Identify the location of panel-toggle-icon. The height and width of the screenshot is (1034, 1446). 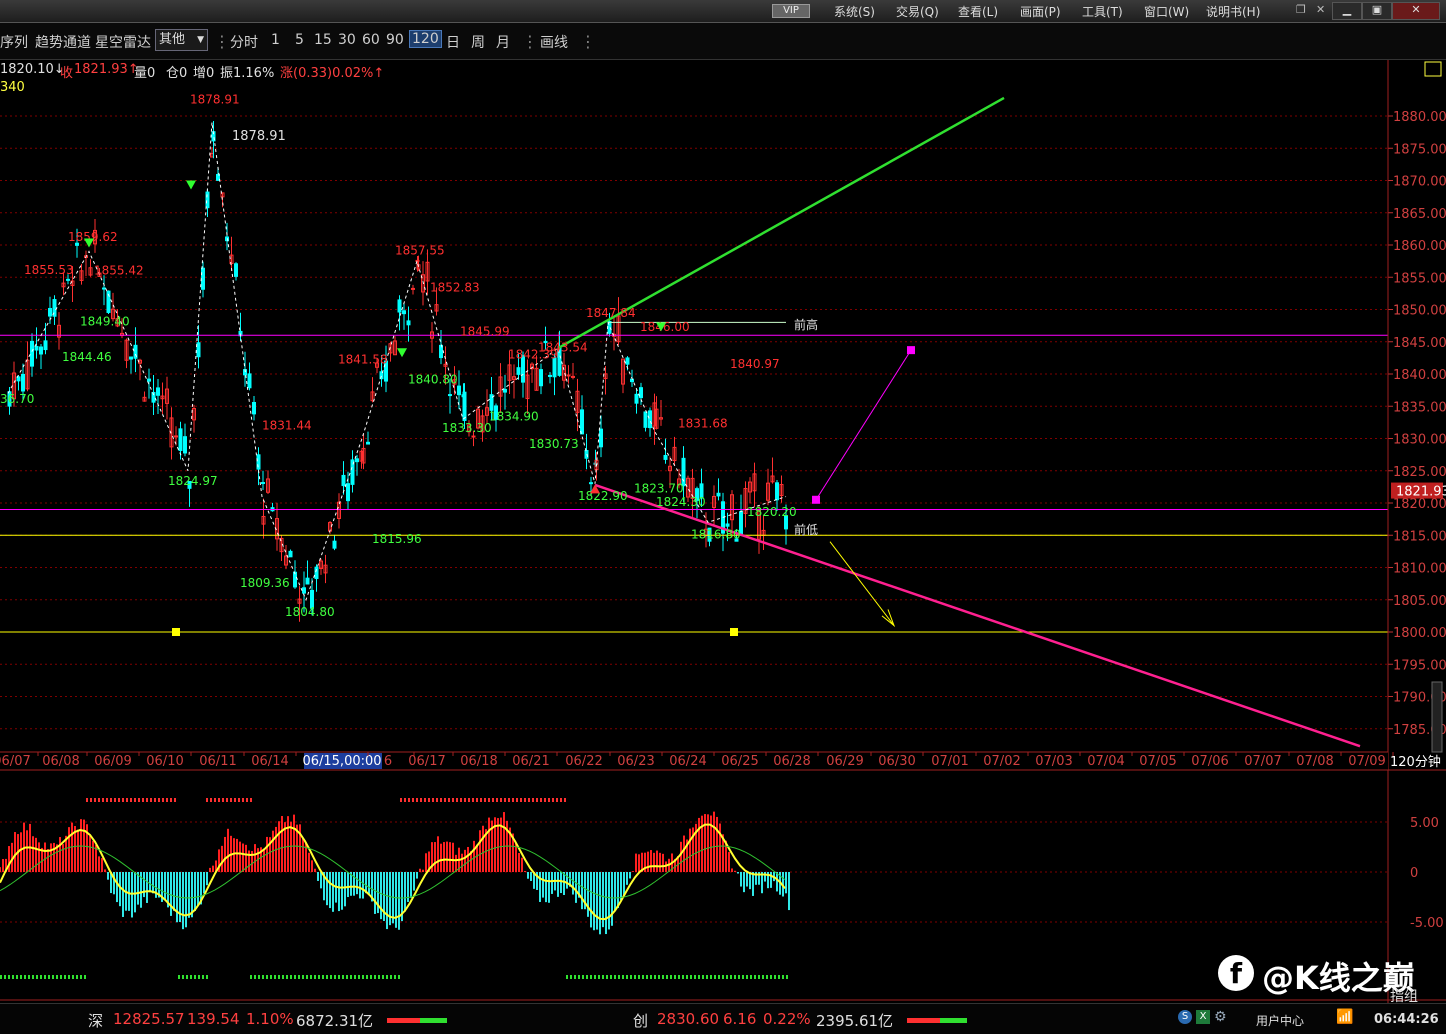
(1433, 69).